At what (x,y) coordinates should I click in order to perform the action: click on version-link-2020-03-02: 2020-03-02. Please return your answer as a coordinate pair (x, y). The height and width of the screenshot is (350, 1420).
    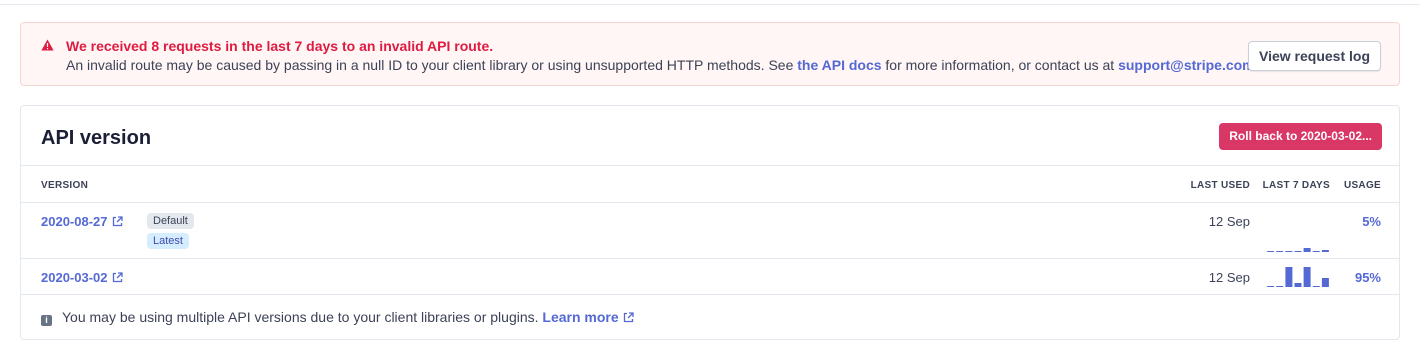
    Looking at the image, I should click on (82, 277).